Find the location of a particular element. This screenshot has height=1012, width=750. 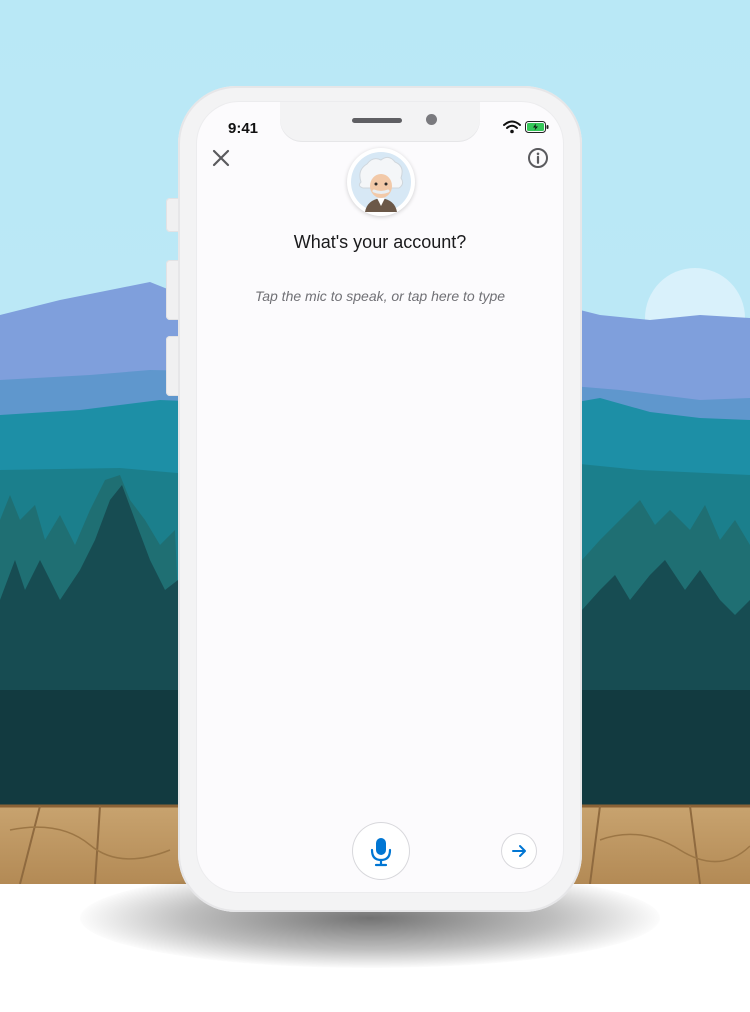

battery-icon is located at coordinates (537, 127).